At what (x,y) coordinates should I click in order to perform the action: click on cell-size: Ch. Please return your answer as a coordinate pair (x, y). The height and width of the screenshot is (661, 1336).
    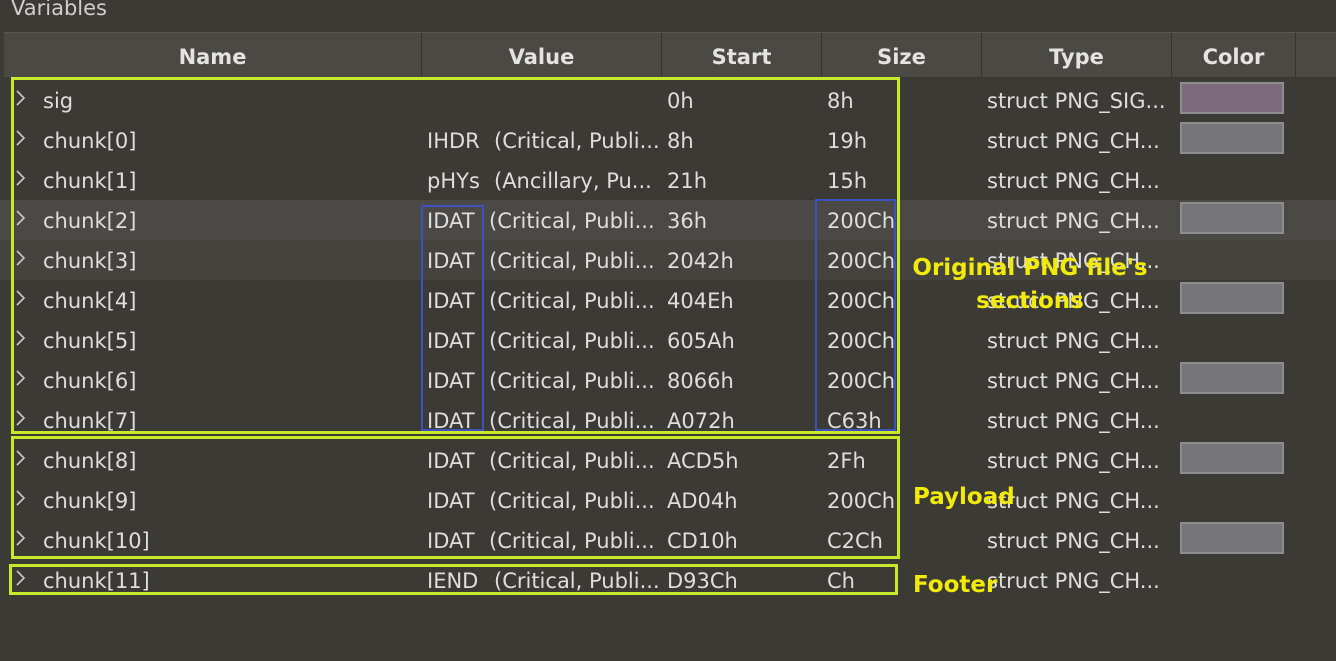
    Looking at the image, I should click on (841, 581).